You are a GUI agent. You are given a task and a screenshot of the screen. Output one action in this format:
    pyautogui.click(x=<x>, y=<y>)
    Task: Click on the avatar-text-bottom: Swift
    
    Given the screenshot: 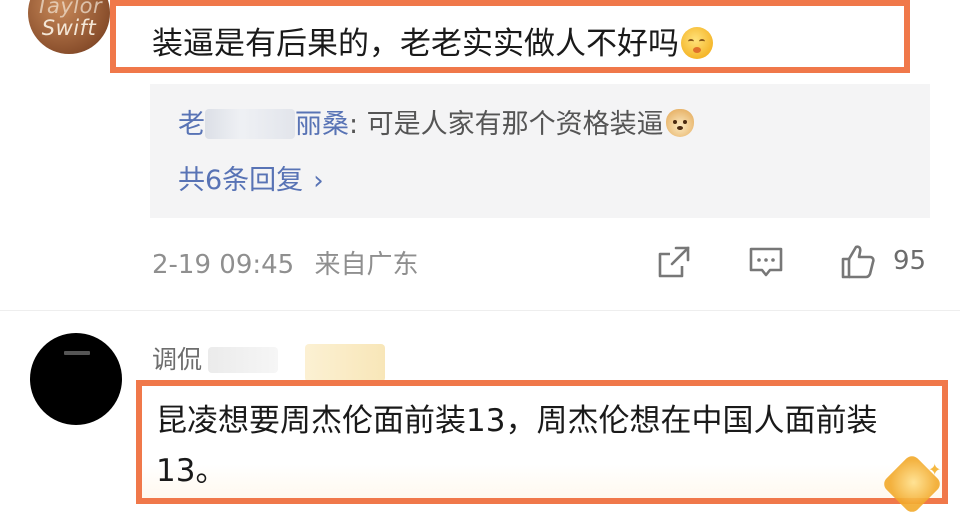 What is the action you would take?
    pyautogui.click(x=69, y=28)
    